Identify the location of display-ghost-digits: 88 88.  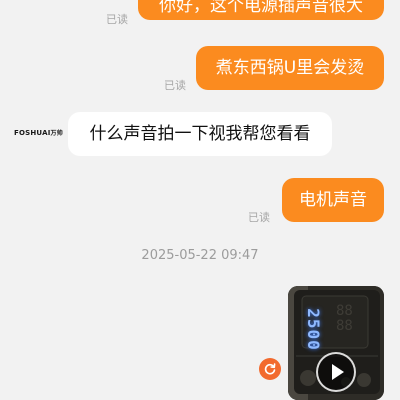
(344, 319).